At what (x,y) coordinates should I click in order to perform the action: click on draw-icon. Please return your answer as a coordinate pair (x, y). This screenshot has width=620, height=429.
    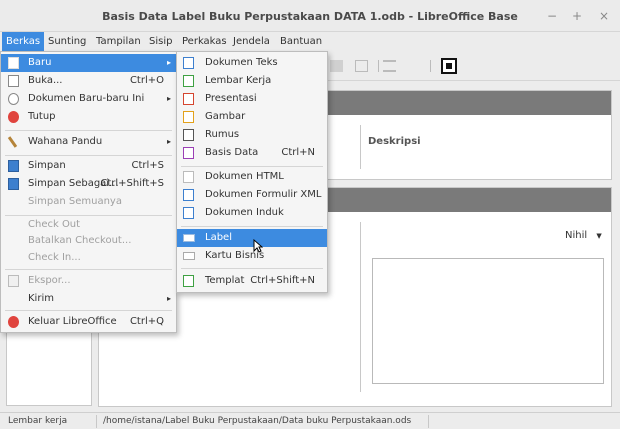
    Looking at the image, I should click on (188, 117).